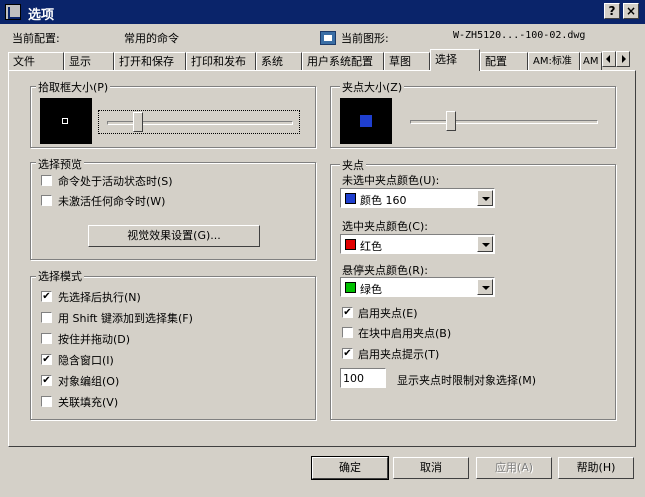  I want to click on tab-plot-publish: 打印和发布, so click(221, 61).